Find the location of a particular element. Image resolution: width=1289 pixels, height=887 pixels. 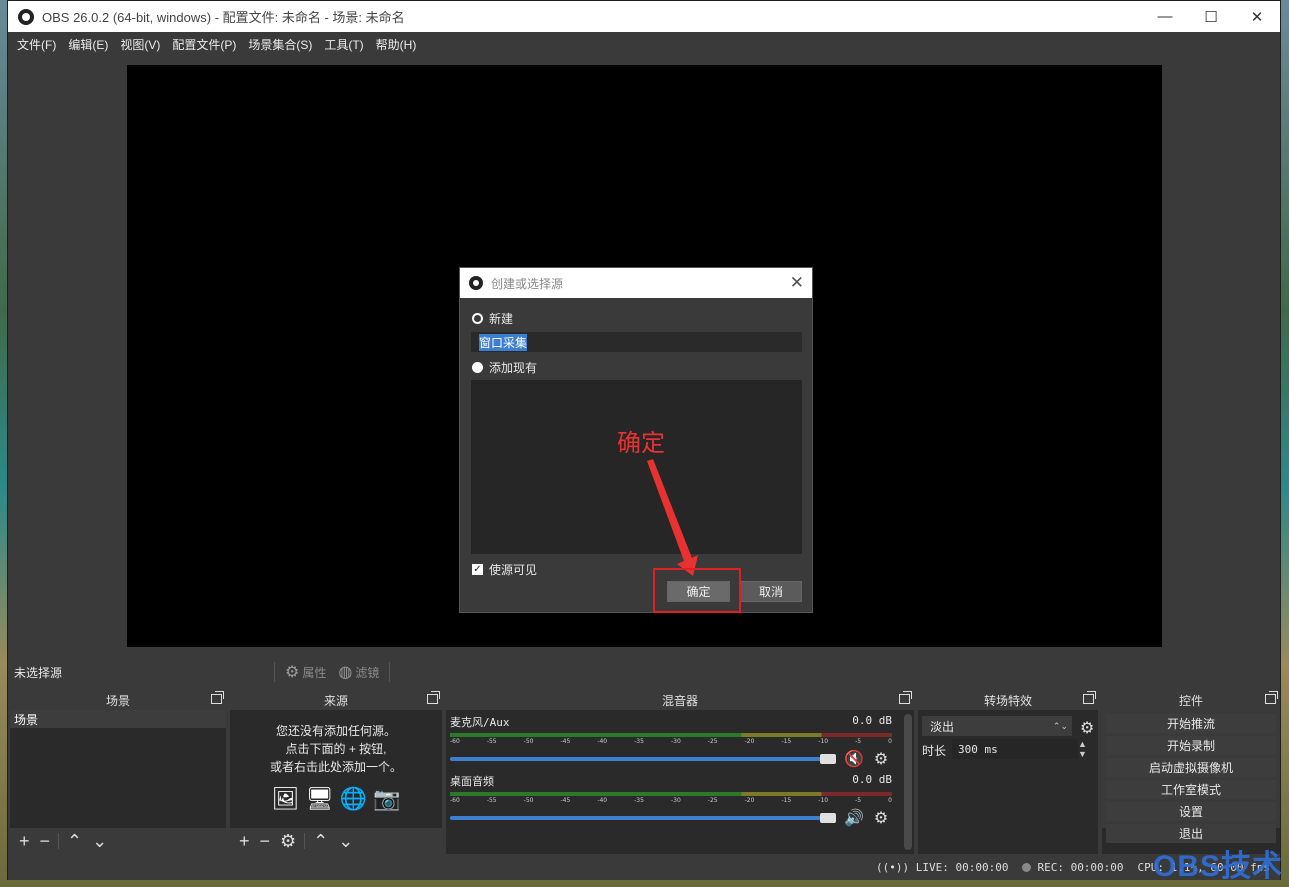

add-existing-radio: 添加现有 is located at coordinates (504, 367).